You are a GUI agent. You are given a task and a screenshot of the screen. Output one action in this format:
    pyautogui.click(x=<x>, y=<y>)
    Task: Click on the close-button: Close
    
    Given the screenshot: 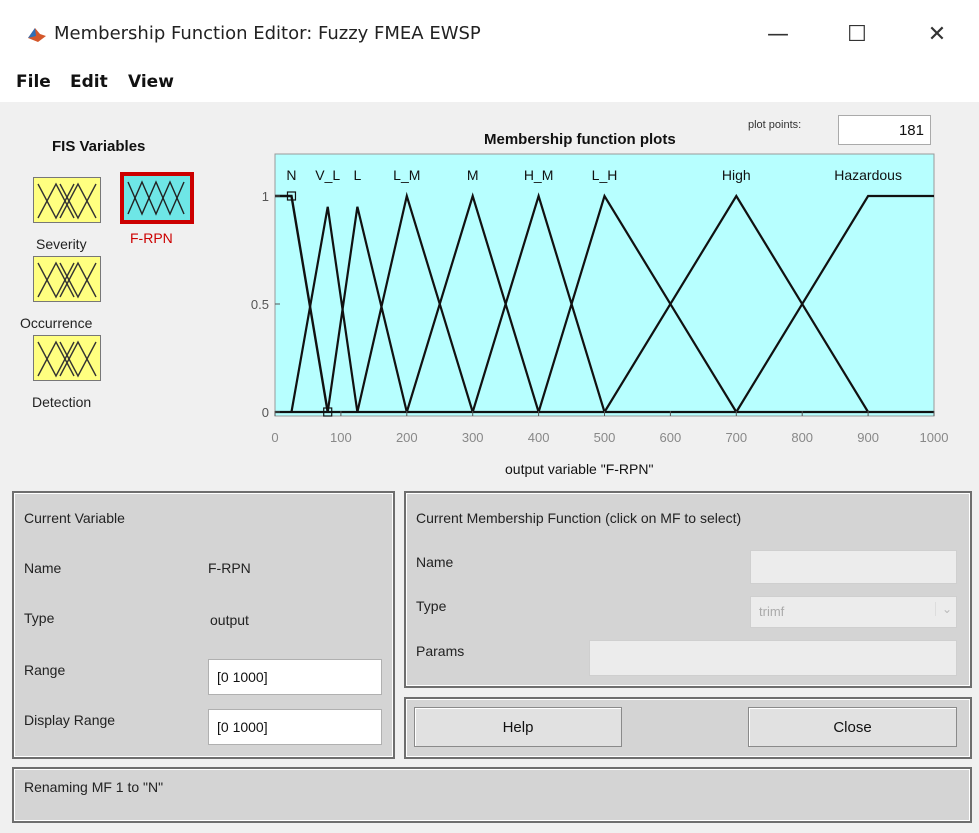 What is the action you would take?
    pyautogui.click(x=852, y=727)
    